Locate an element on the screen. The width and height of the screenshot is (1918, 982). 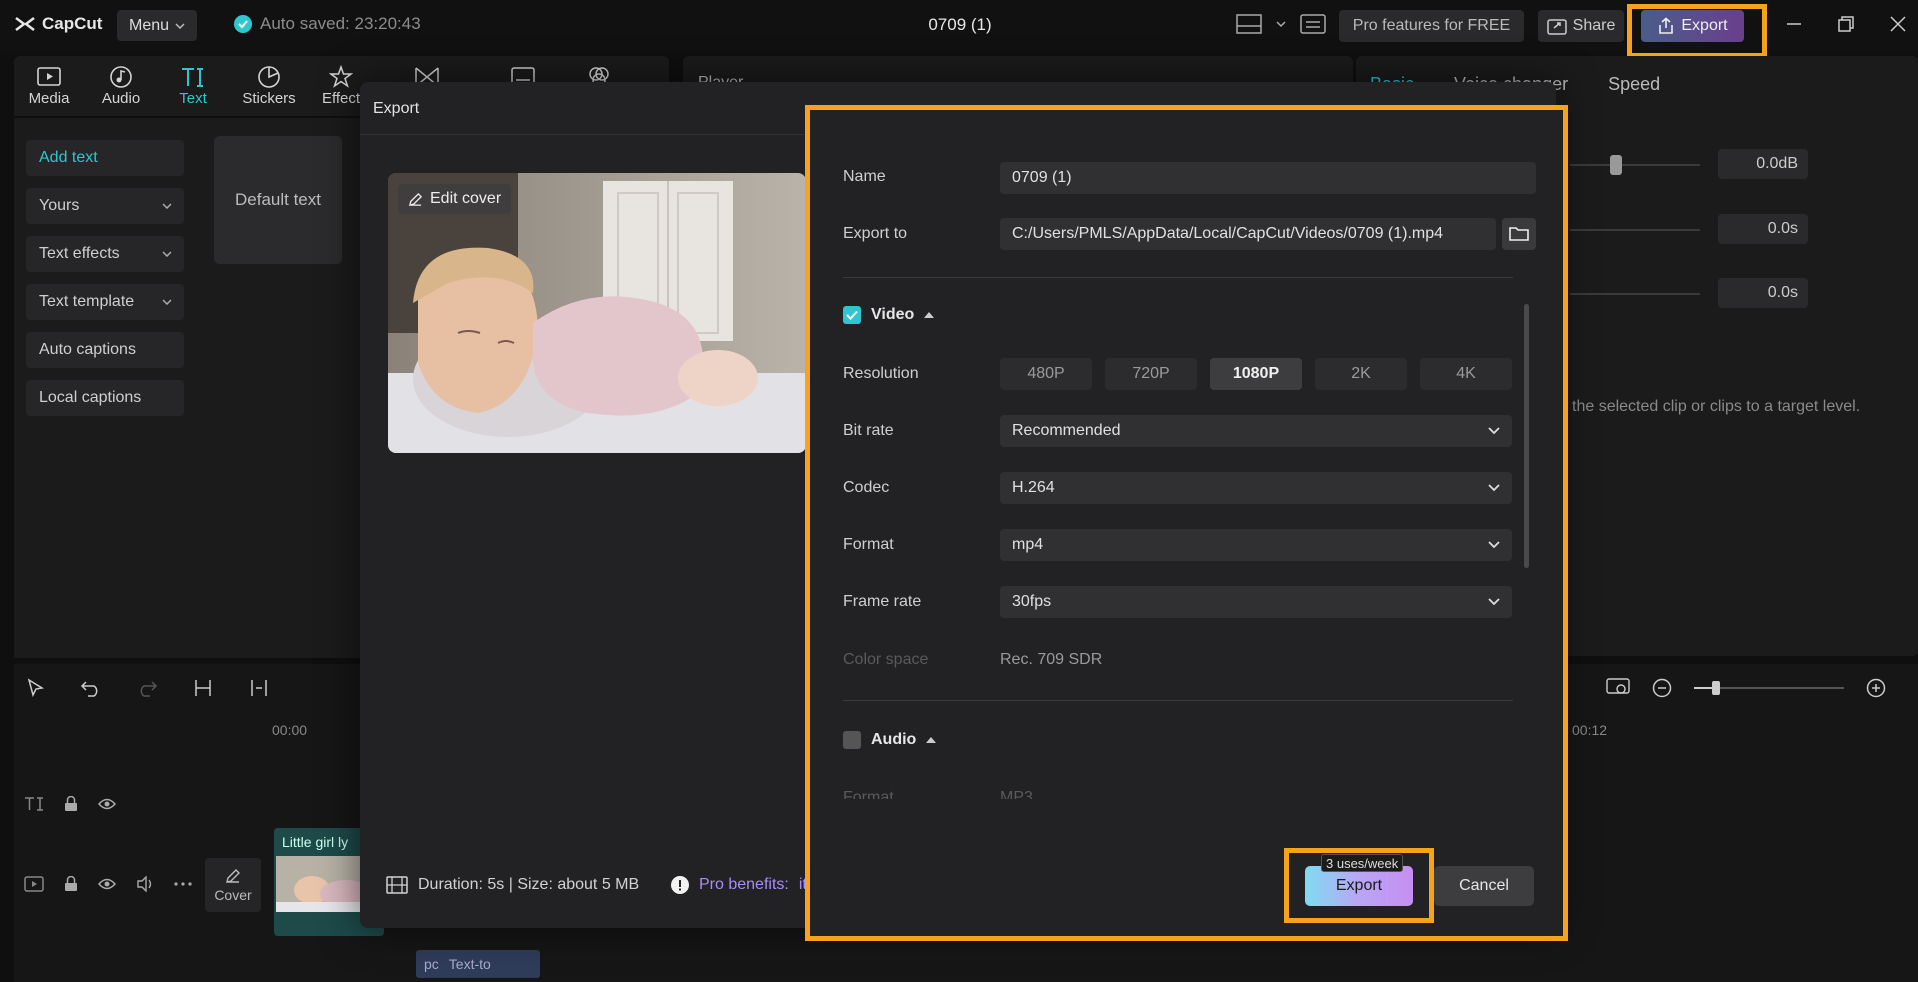
layout-icon is located at coordinates (1249, 24).